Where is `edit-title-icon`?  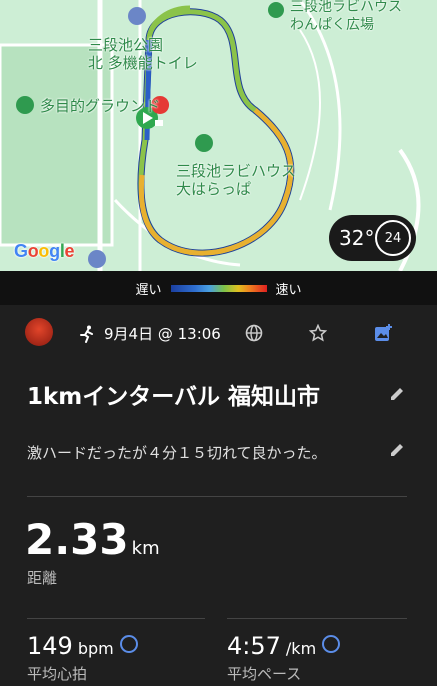 edit-title-icon is located at coordinates (397, 394).